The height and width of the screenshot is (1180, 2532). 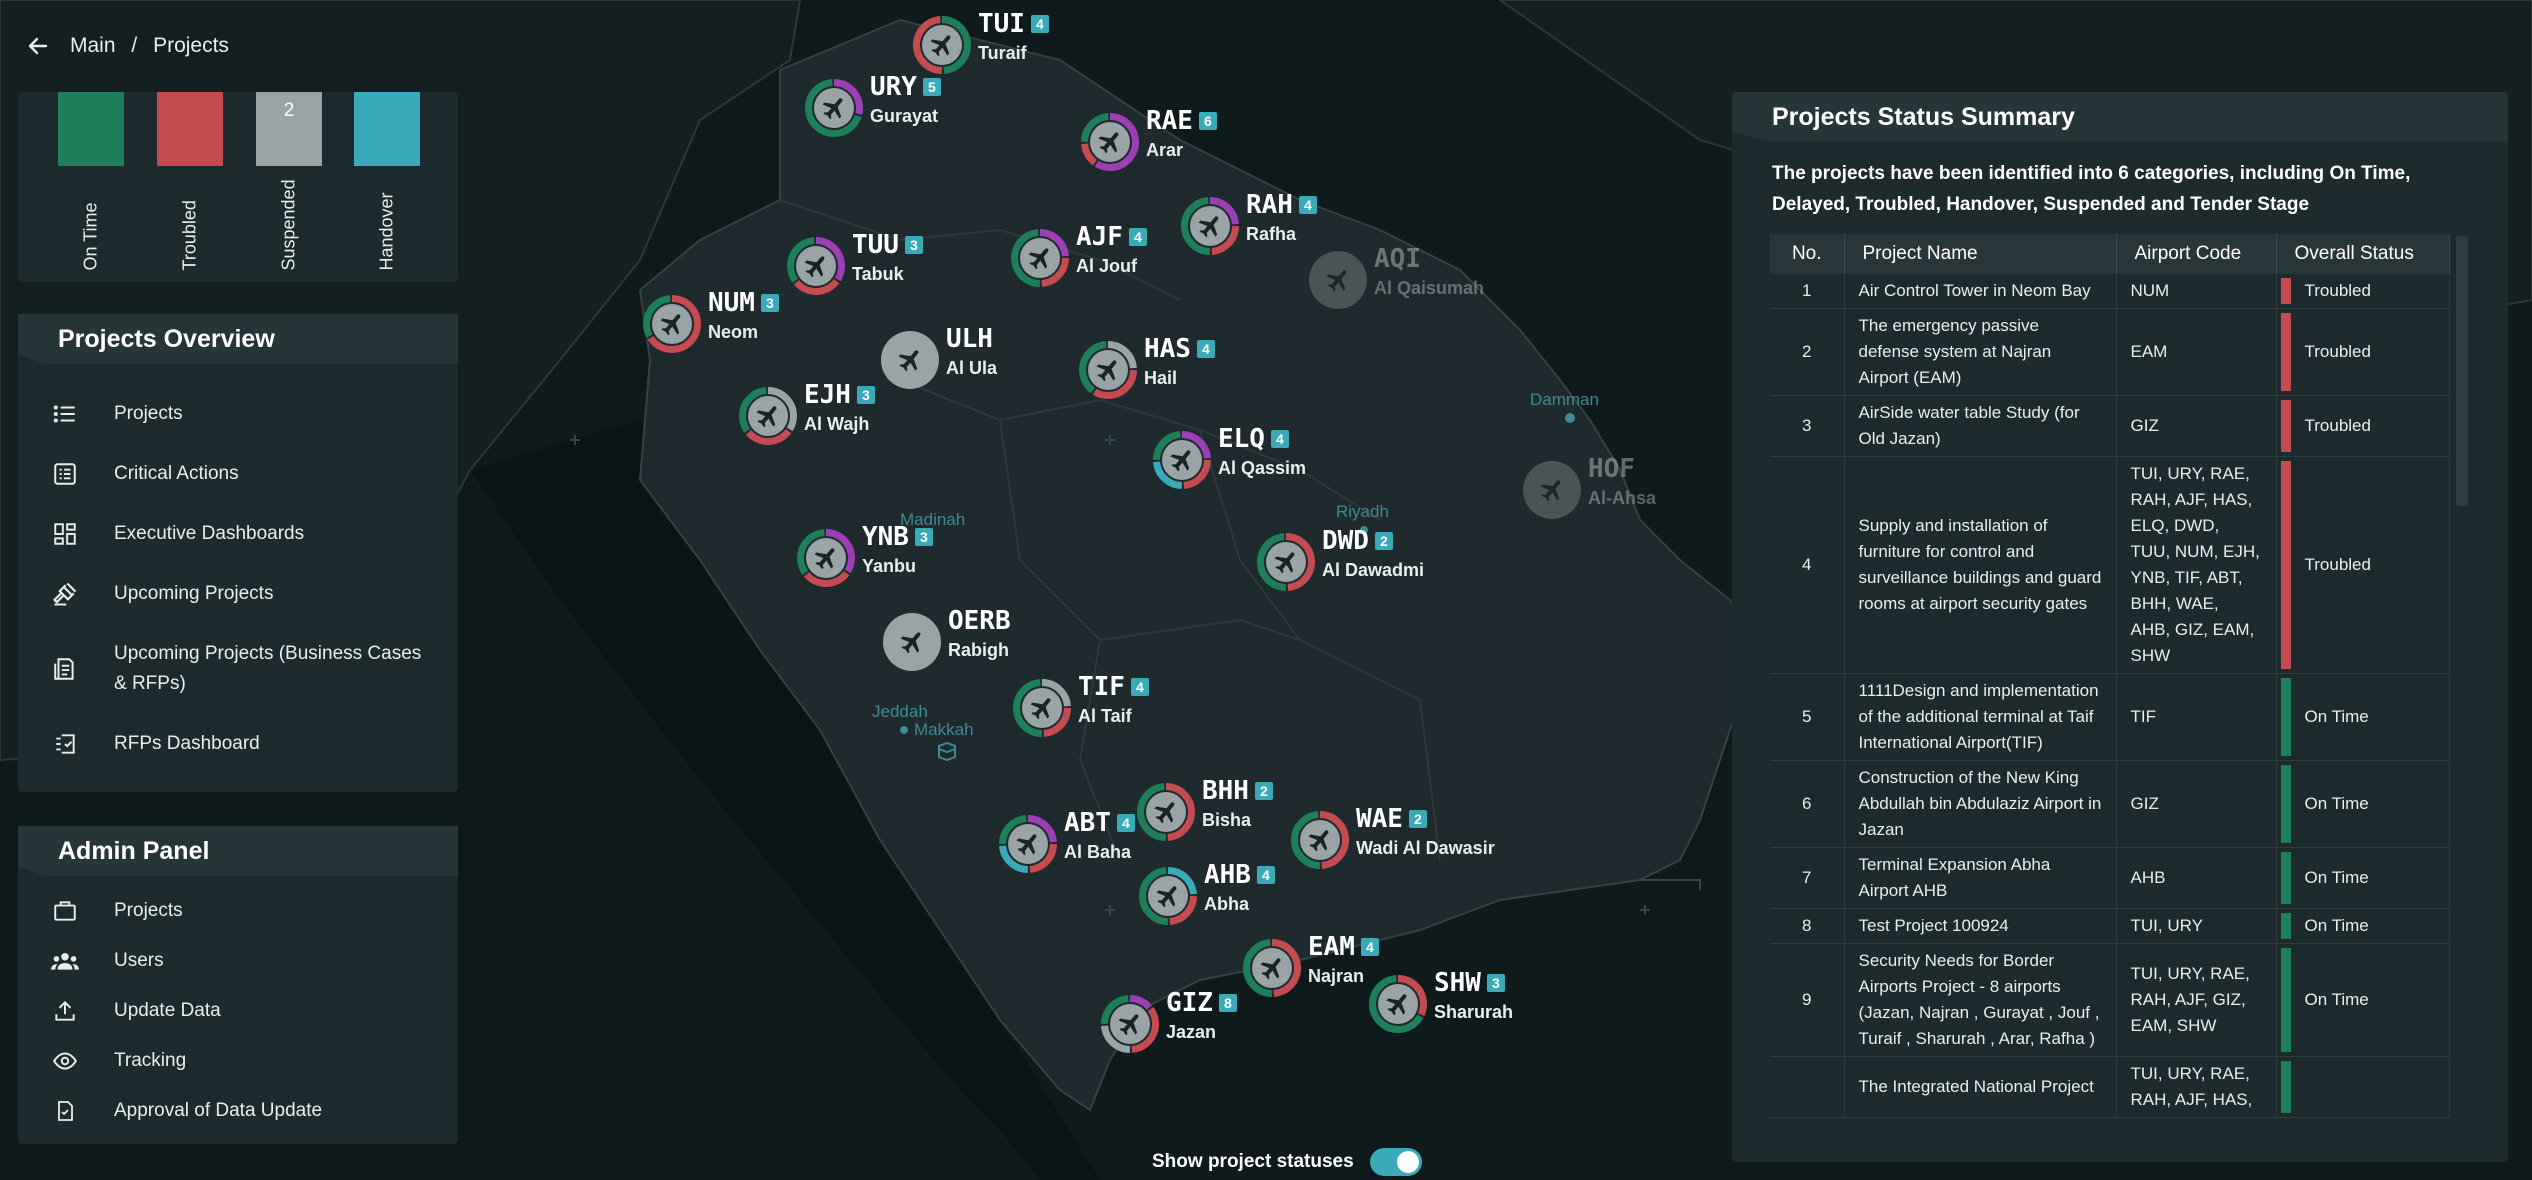 What do you see at coordinates (743, 303) in the screenshot?
I see `airport-code: NUM 3` at bounding box center [743, 303].